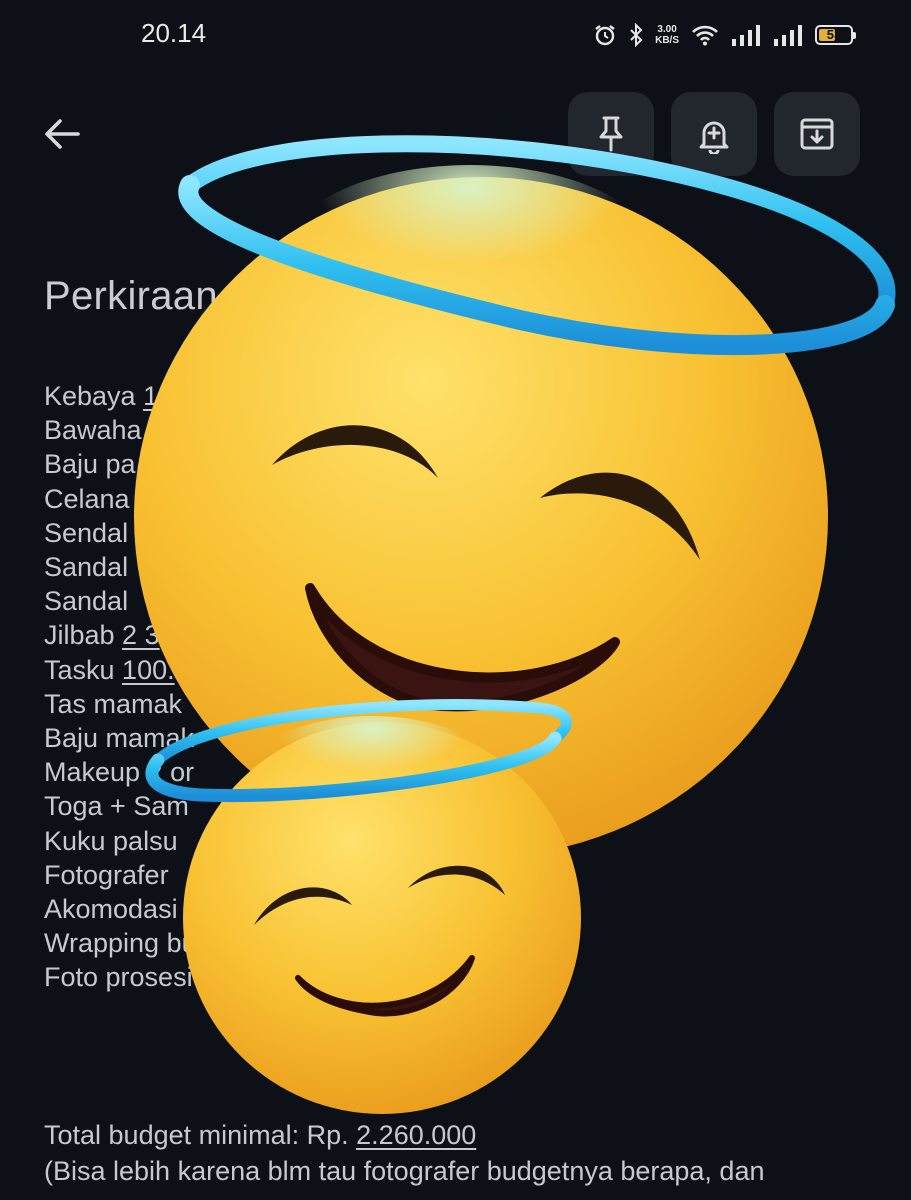  What do you see at coordinates (174, 33) in the screenshot?
I see `status-clock: 20.14` at bounding box center [174, 33].